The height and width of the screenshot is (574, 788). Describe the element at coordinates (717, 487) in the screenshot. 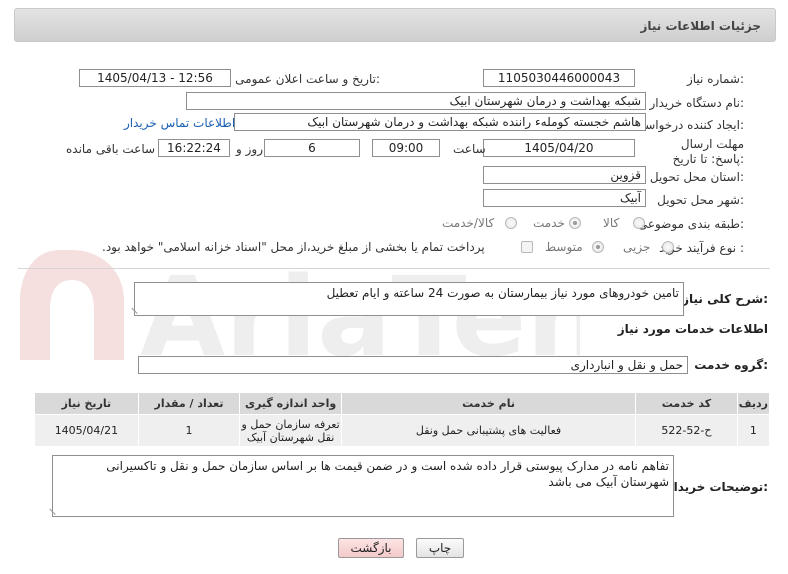

I see `buyer-notes-label: توضیحات خریدار:` at that location.